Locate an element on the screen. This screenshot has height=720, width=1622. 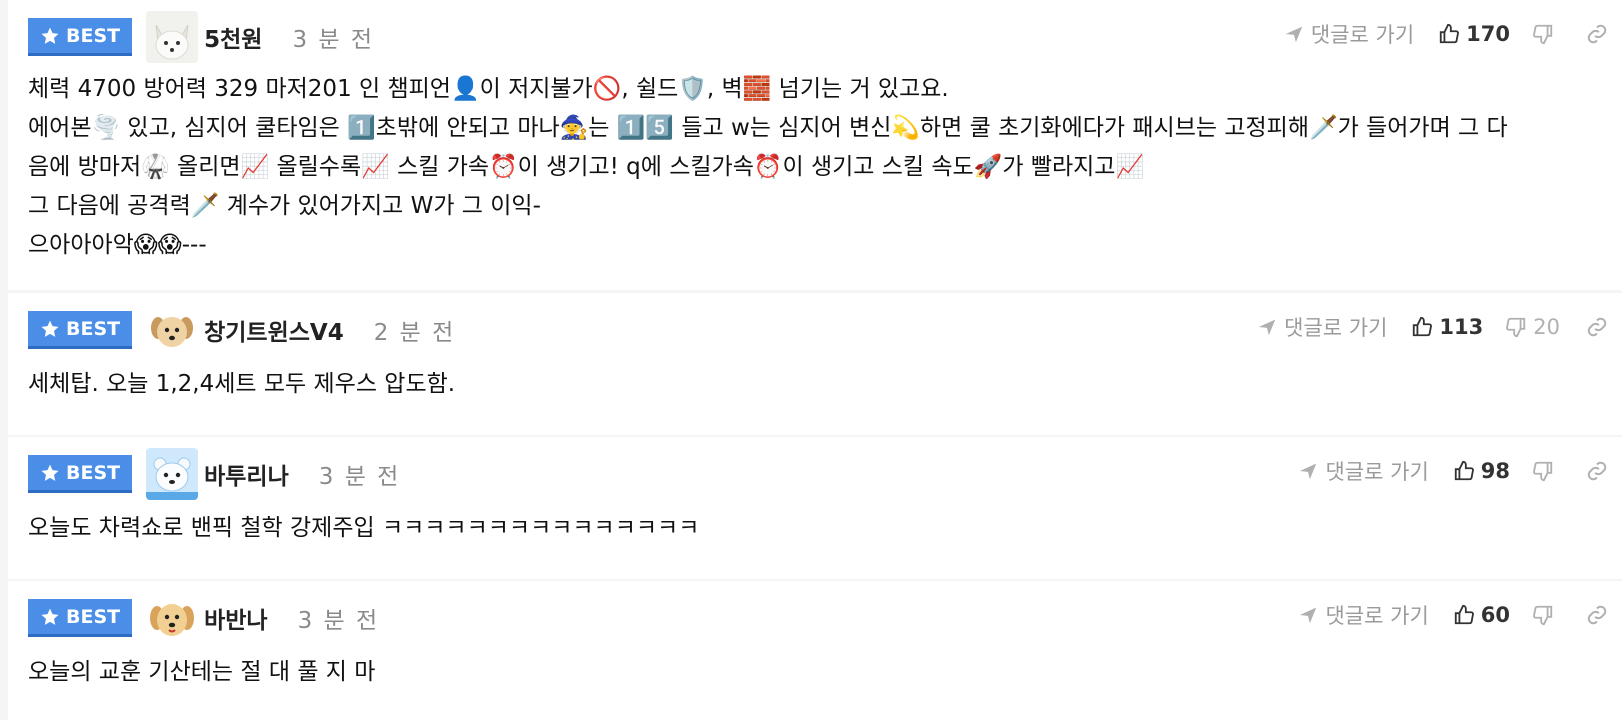
comment-body: 오늘의 교훈 기산테는 절 대 풀 지 마 is located at coordinates (818, 672).